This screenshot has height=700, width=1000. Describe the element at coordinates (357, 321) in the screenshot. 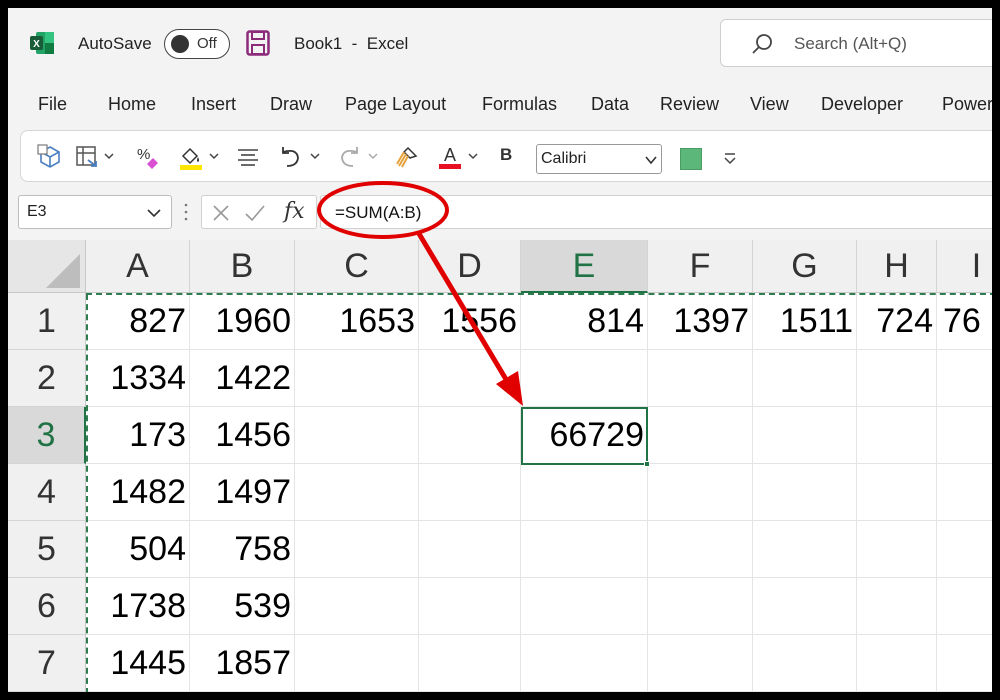

I see `cell-c1: 1653` at that location.